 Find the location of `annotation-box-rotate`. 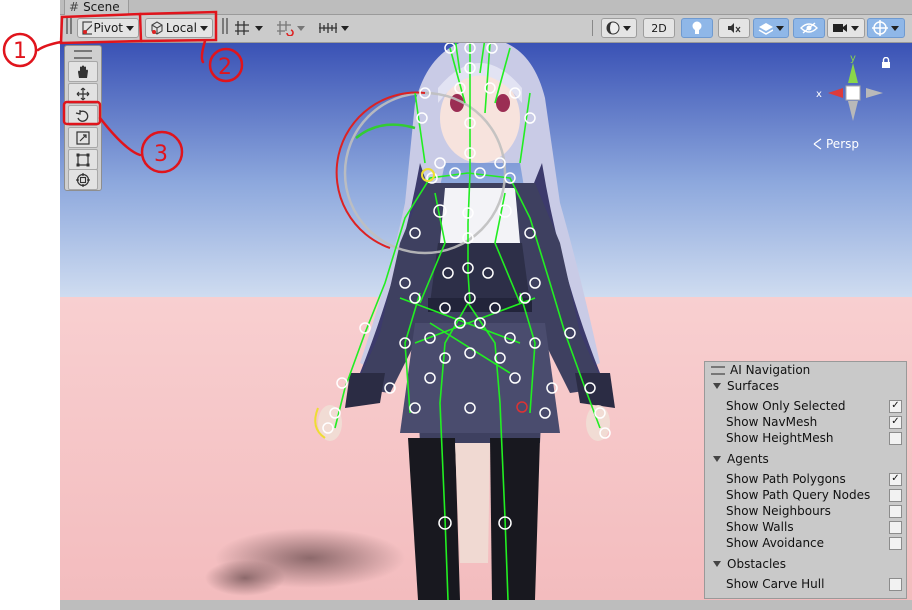

annotation-box-rotate is located at coordinates (82, 113).